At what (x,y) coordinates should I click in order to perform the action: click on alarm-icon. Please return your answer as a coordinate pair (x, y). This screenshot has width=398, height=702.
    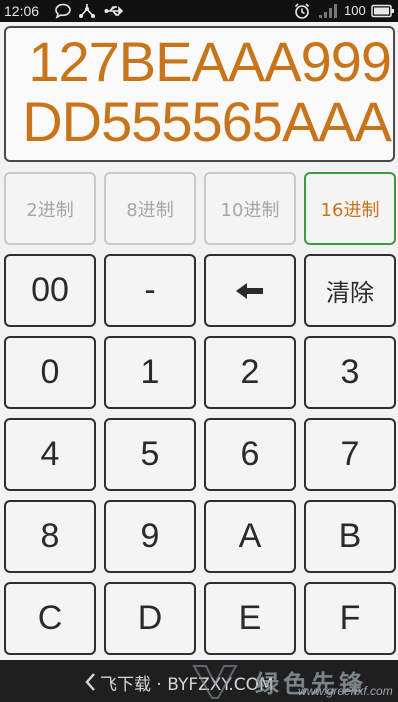
    Looking at the image, I should click on (302, 11).